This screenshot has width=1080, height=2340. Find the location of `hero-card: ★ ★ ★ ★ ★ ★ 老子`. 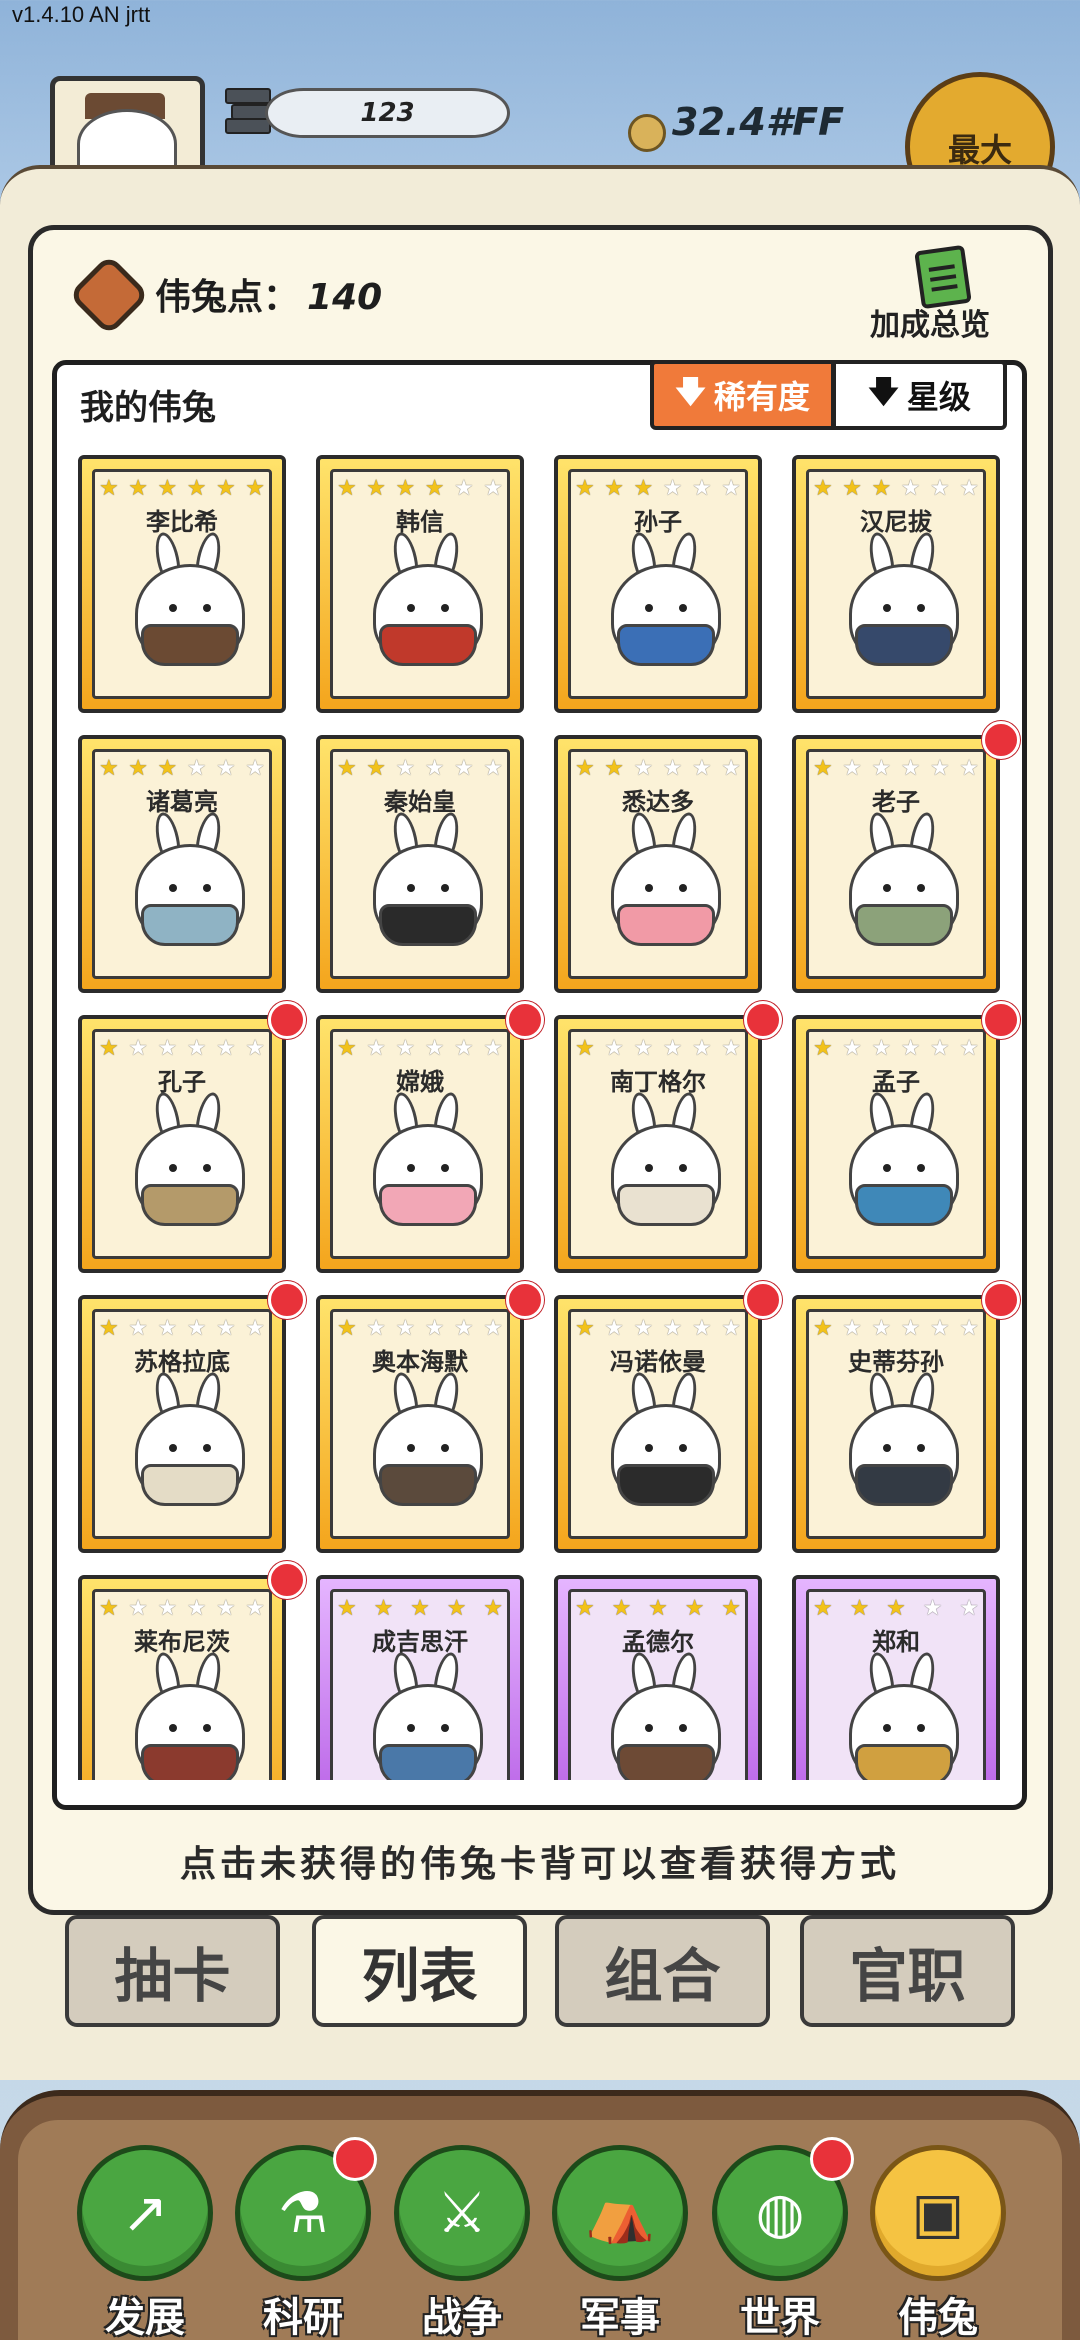

hero-card: ★ ★ ★ ★ ★ ★ 老子 is located at coordinates (896, 864).